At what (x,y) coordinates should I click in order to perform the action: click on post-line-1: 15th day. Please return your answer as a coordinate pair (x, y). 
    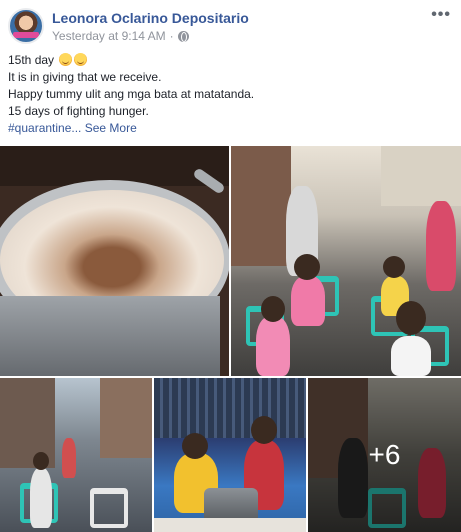
    Looking at the image, I should click on (228, 60).